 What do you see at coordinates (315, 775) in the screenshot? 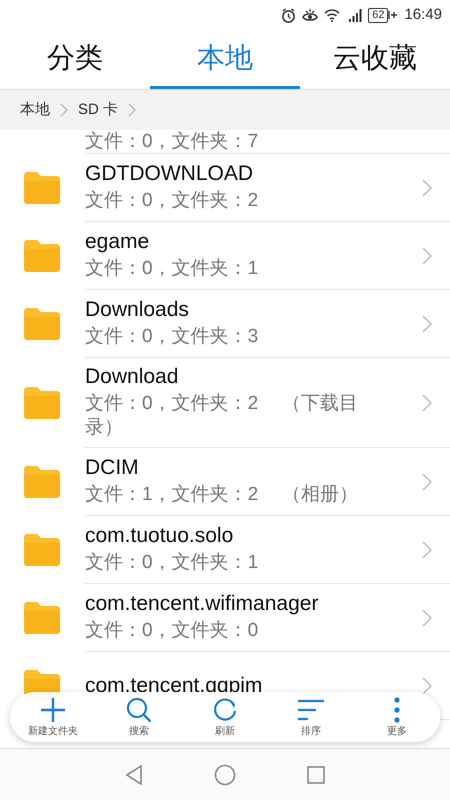
I see `recents-icon` at bounding box center [315, 775].